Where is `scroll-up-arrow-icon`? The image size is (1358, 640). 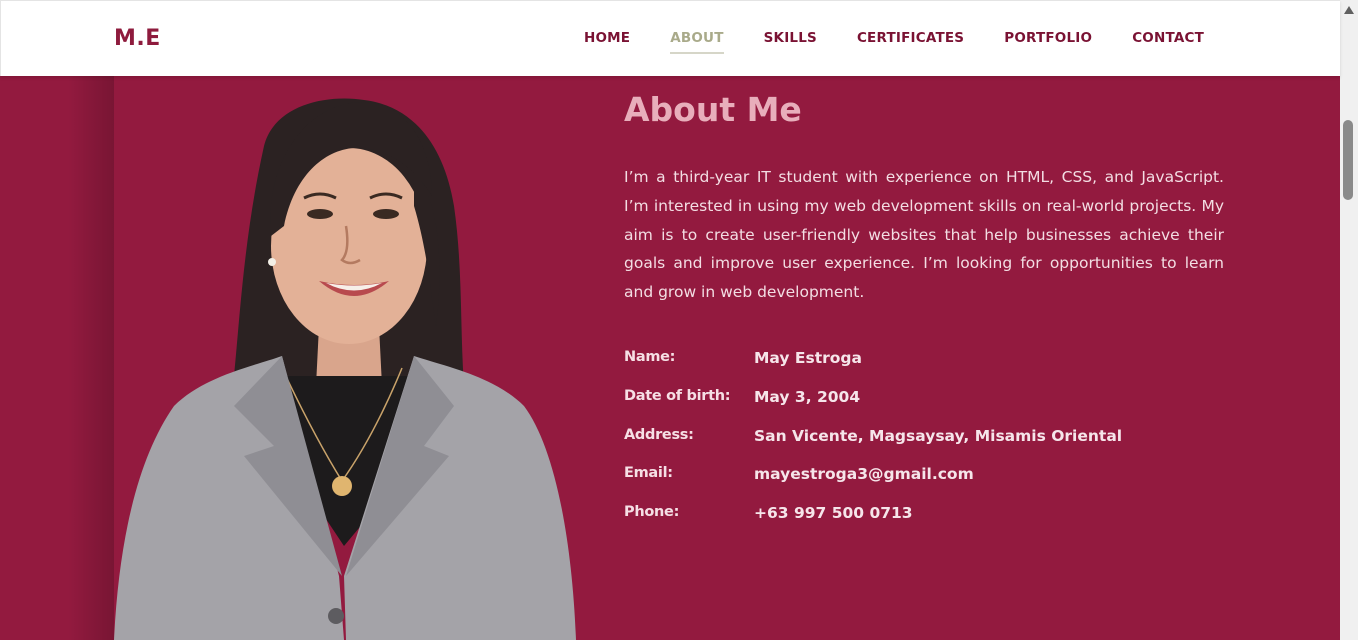 scroll-up-arrow-icon is located at coordinates (1349, 10).